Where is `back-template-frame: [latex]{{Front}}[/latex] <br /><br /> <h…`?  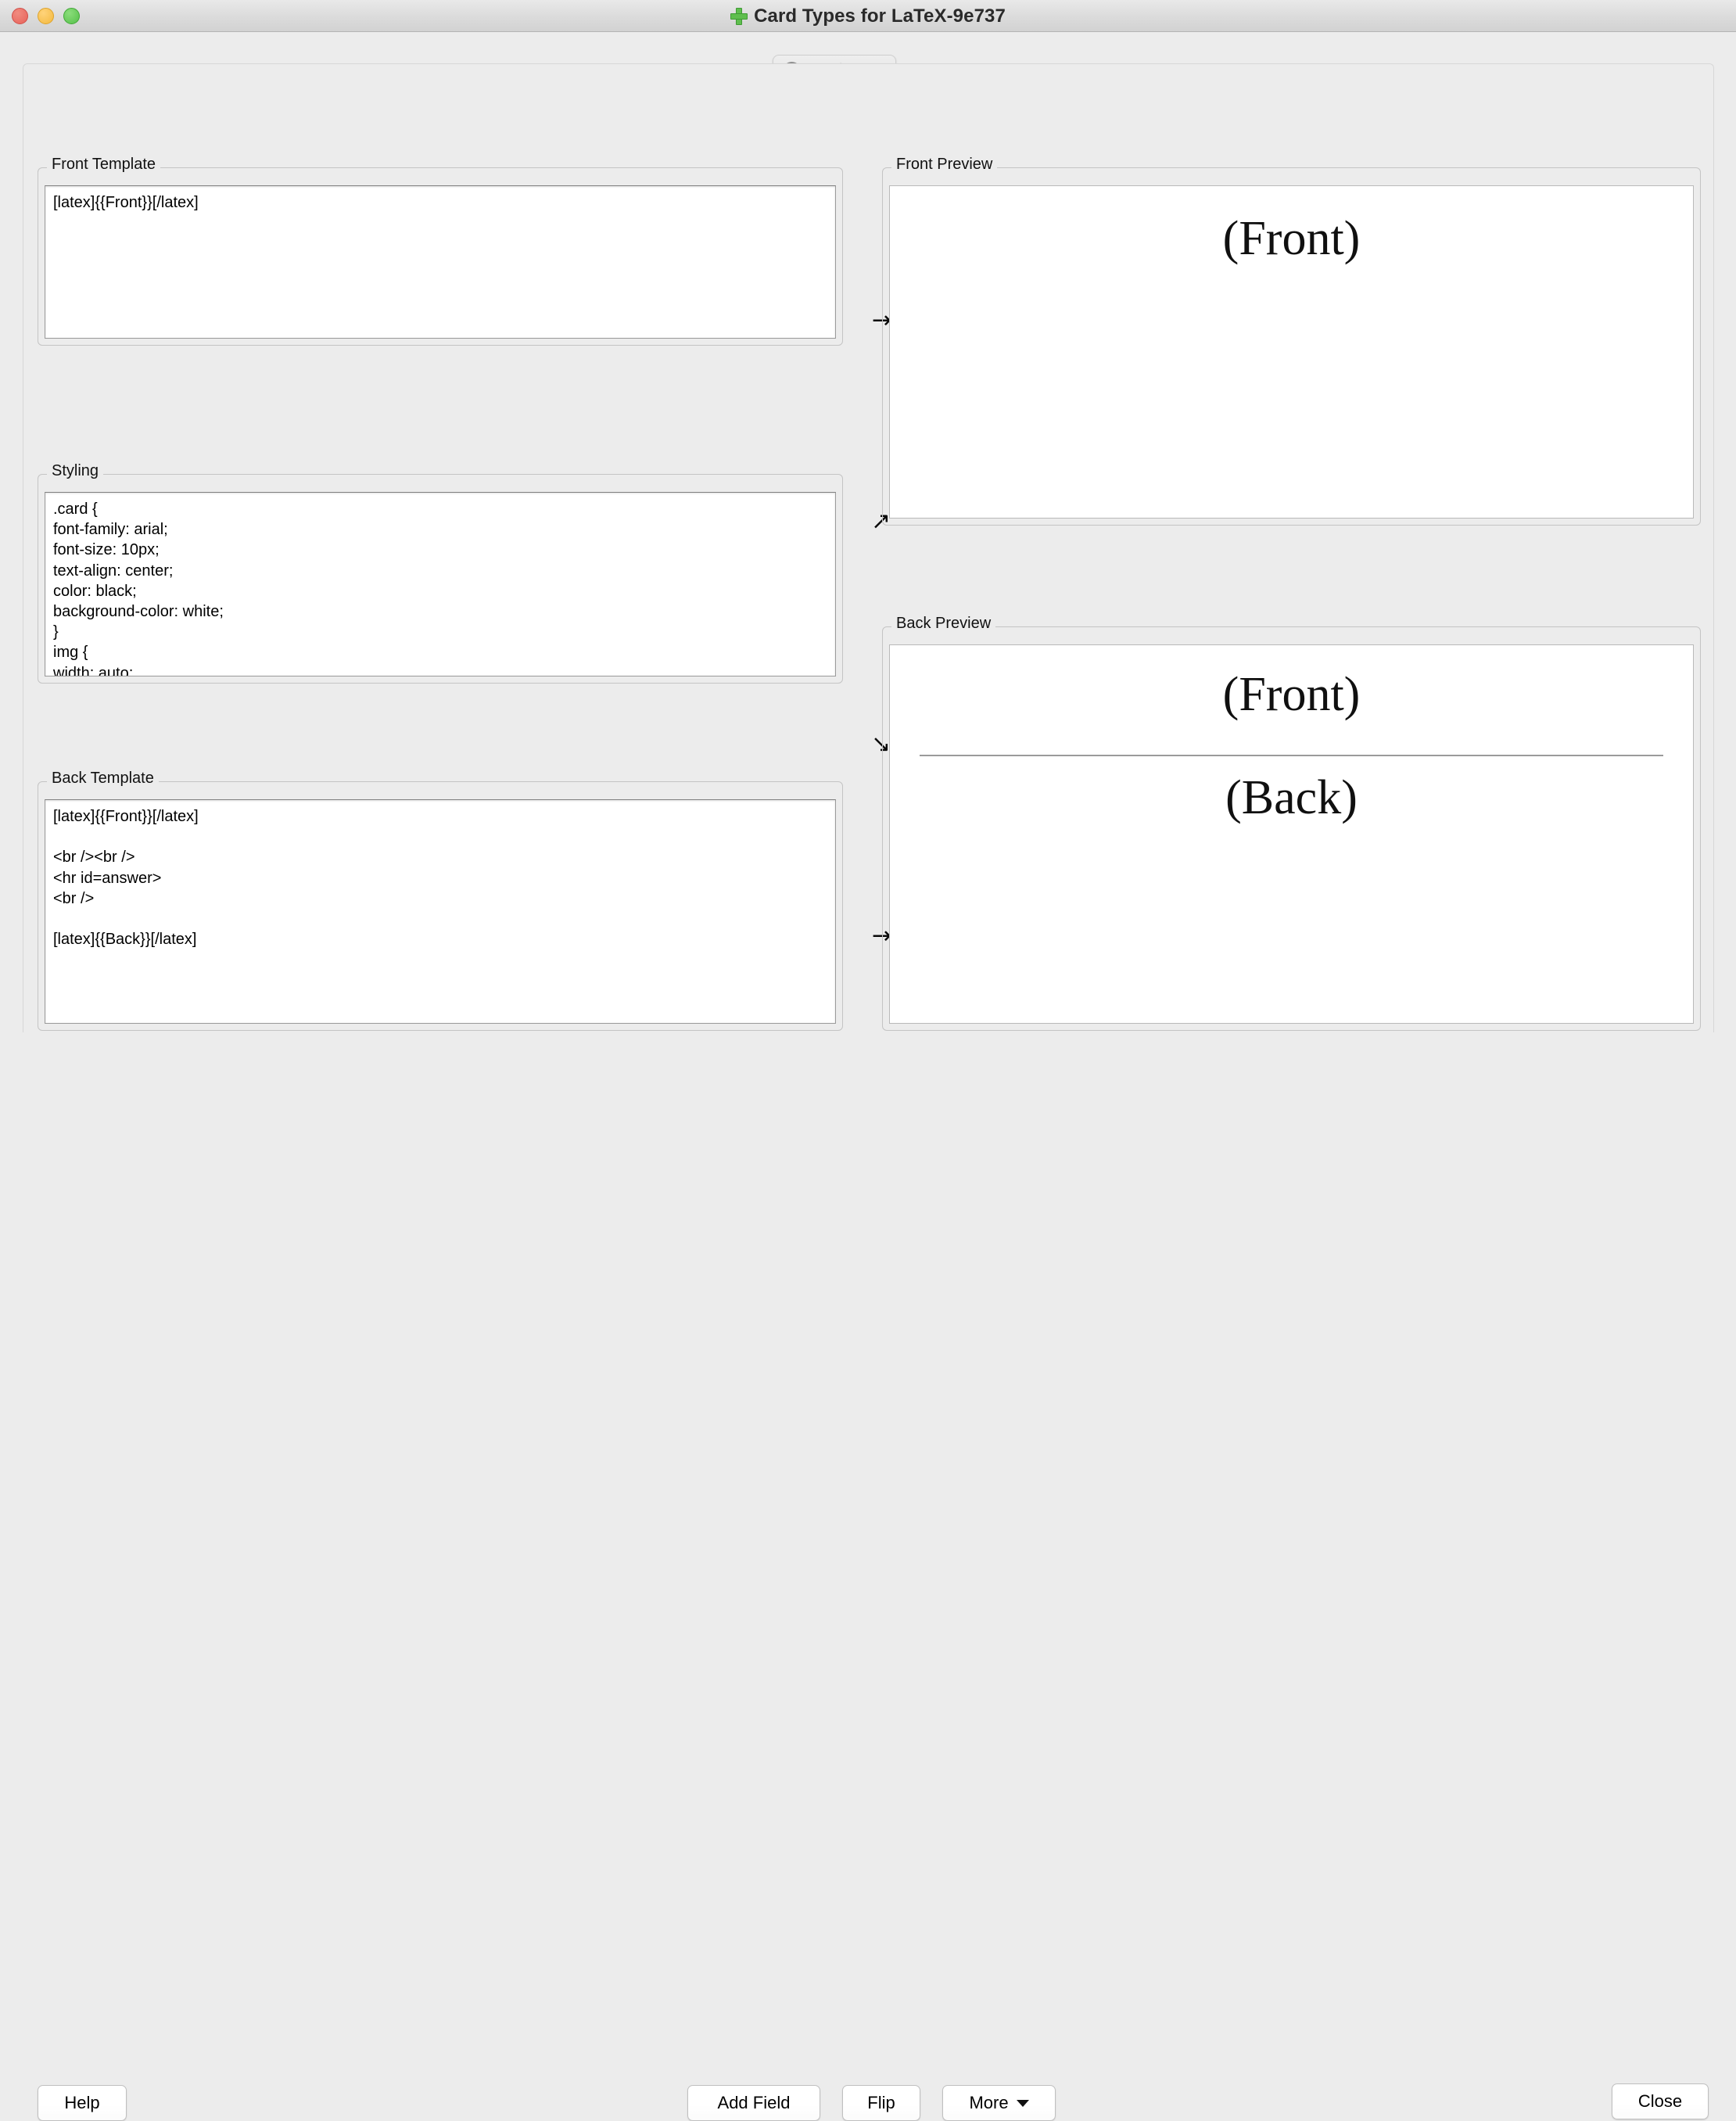
back-template-frame: [latex]{{Front}}[/latex] <br /><br /> <h… is located at coordinates (441, 906).